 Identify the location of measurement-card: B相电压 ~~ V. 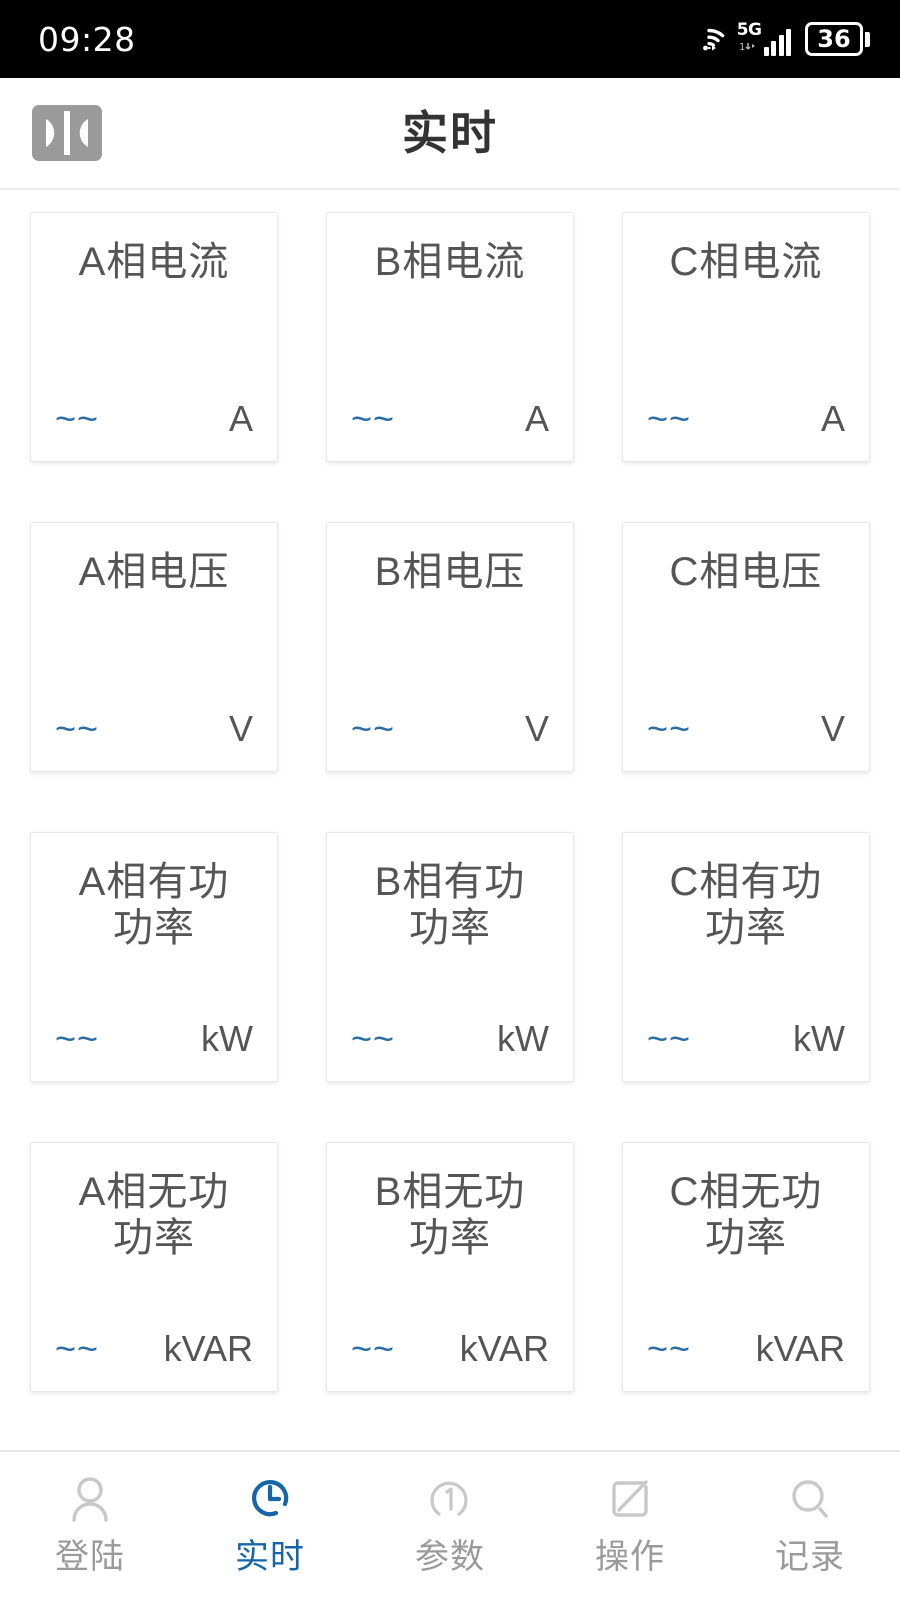
(450, 647).